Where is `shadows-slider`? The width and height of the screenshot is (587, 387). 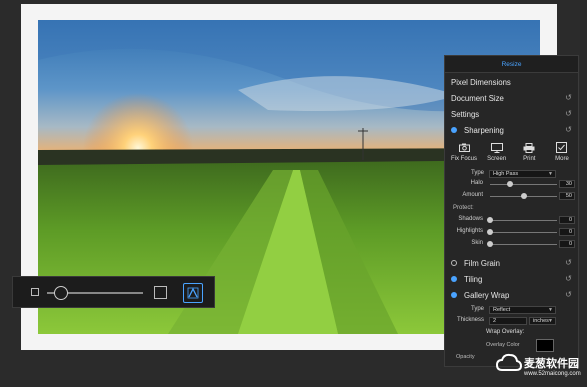
shadows-slider is located at coordinates (522, 220).